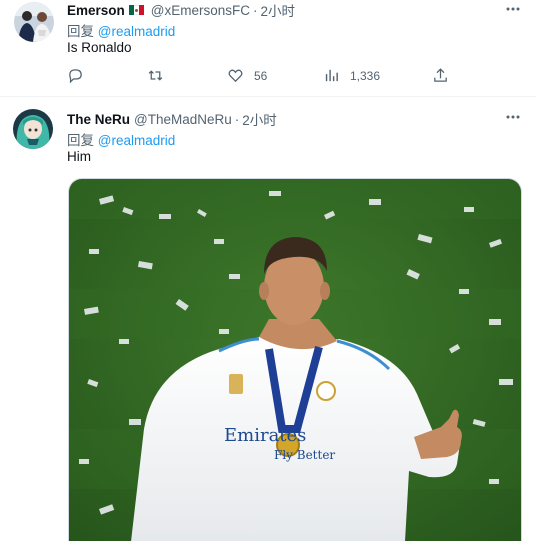  Describe the element at coordinates (99, 47) in the screenshot. I see `tweet-text: Is Ronaldo` at that location.